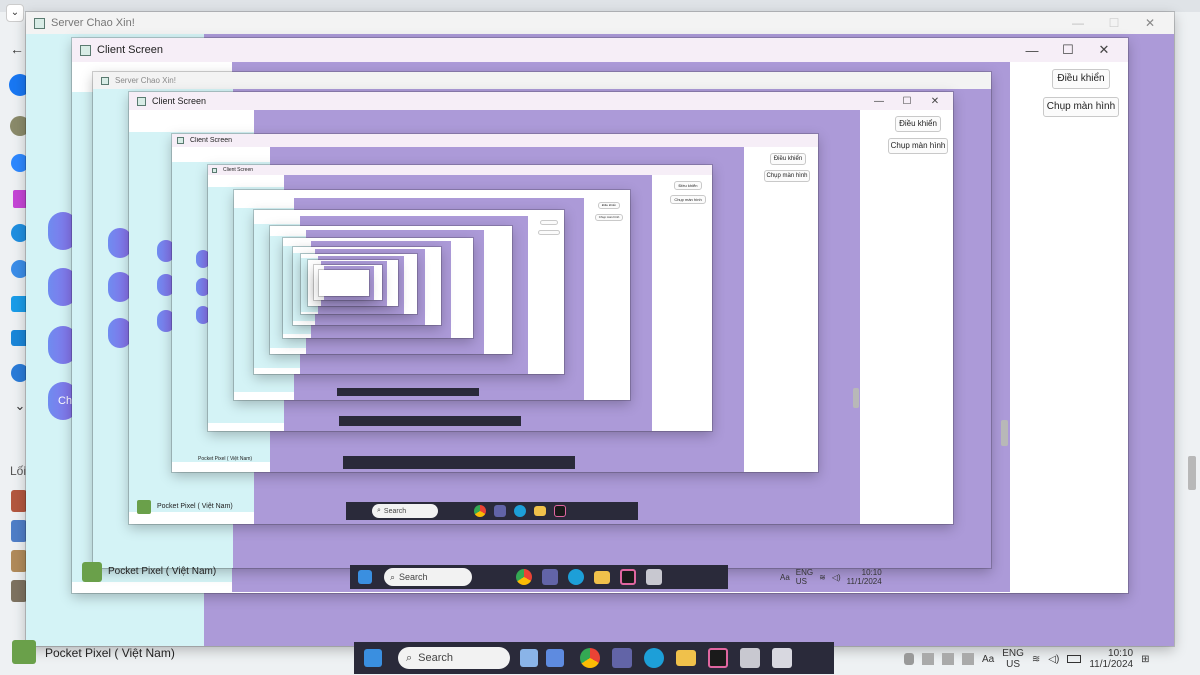 This screenshot has width=1200, height=675. What do you see at coordinates (549, 222) in the screenshot?
I see `control-button` at bounding box center [549, 222].